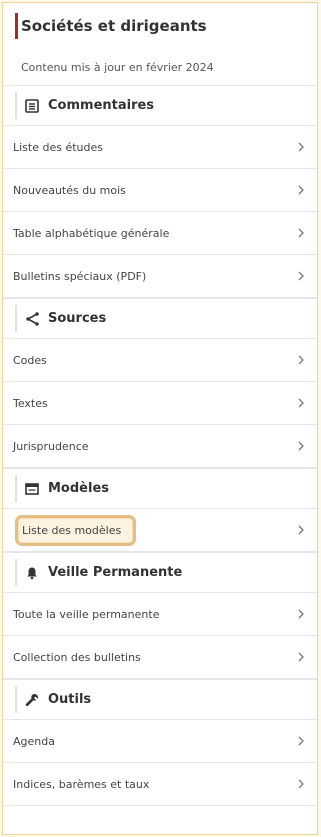 The image size is (321, 837). I want to click on section-veille-permanente: Veille Permanente, so click(160, 572).